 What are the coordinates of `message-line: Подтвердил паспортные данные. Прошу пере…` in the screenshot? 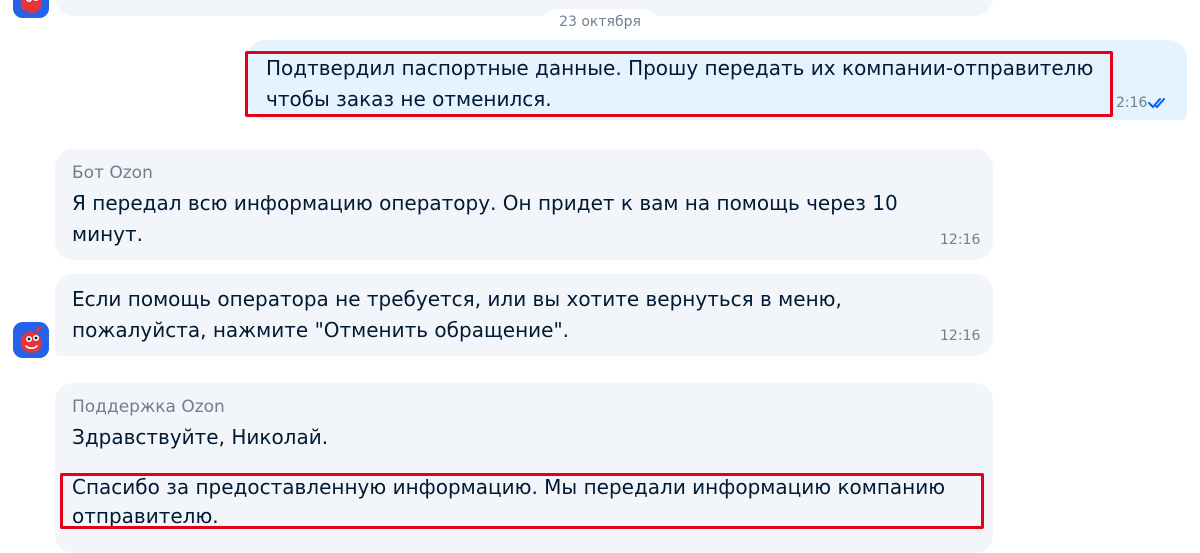 It's located at (679, 68).